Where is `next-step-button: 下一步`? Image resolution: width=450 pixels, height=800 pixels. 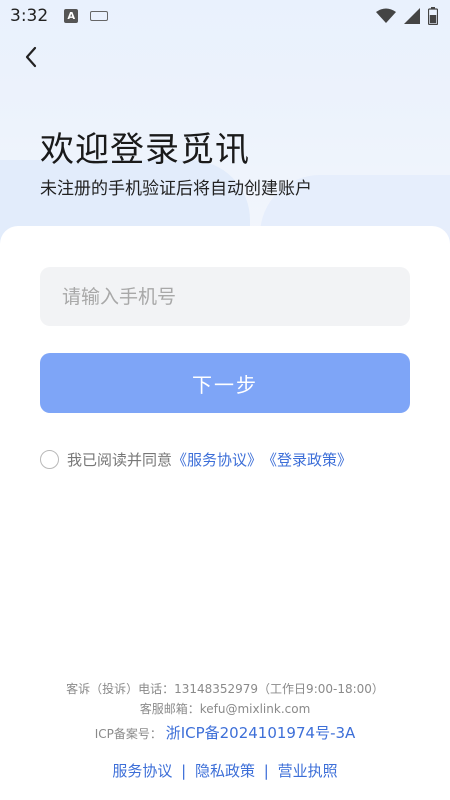
next-step-button: 下一步 is located at coordinates (225, 383).